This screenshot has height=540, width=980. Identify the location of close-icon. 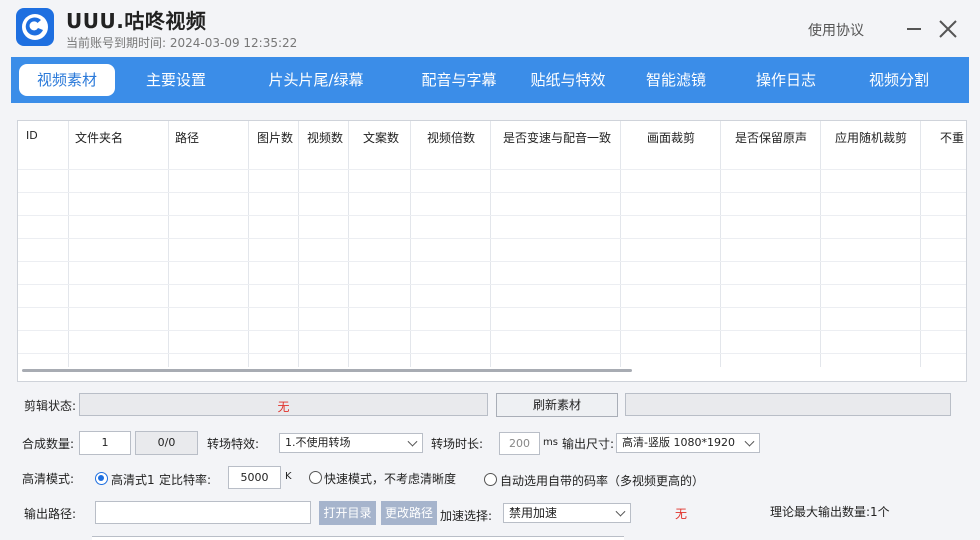
(948, 29).